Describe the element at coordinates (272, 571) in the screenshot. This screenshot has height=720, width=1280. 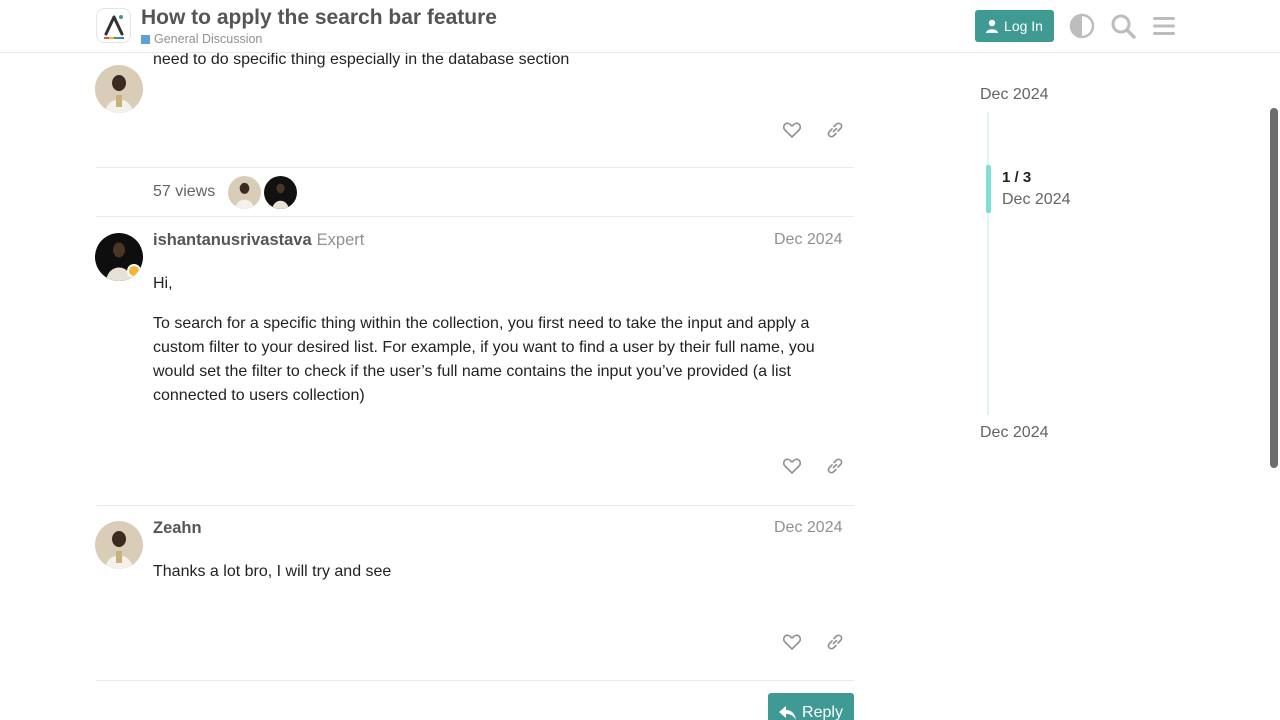
I see `post-body: Thanks a lot bro, I will try and see` at that location.